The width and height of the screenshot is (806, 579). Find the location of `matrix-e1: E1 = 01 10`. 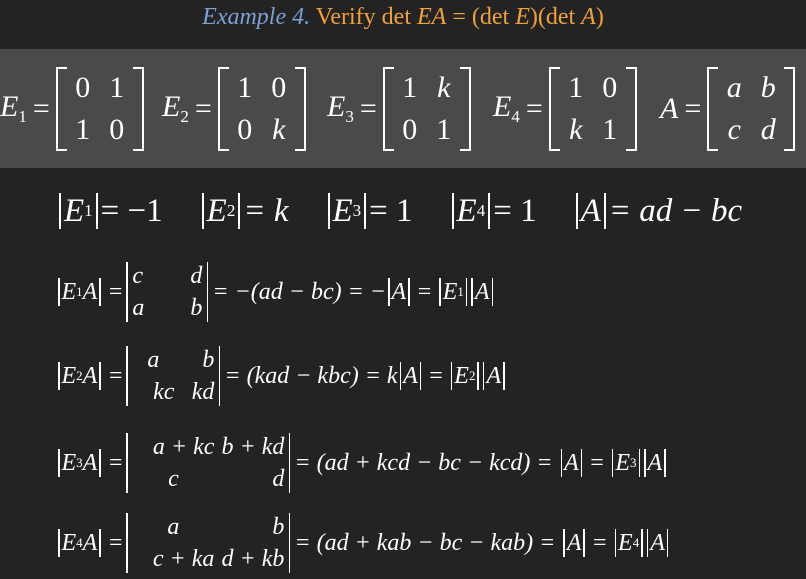

matrix-e1: E1 = 01 10 is located at coordinates (72, 108).